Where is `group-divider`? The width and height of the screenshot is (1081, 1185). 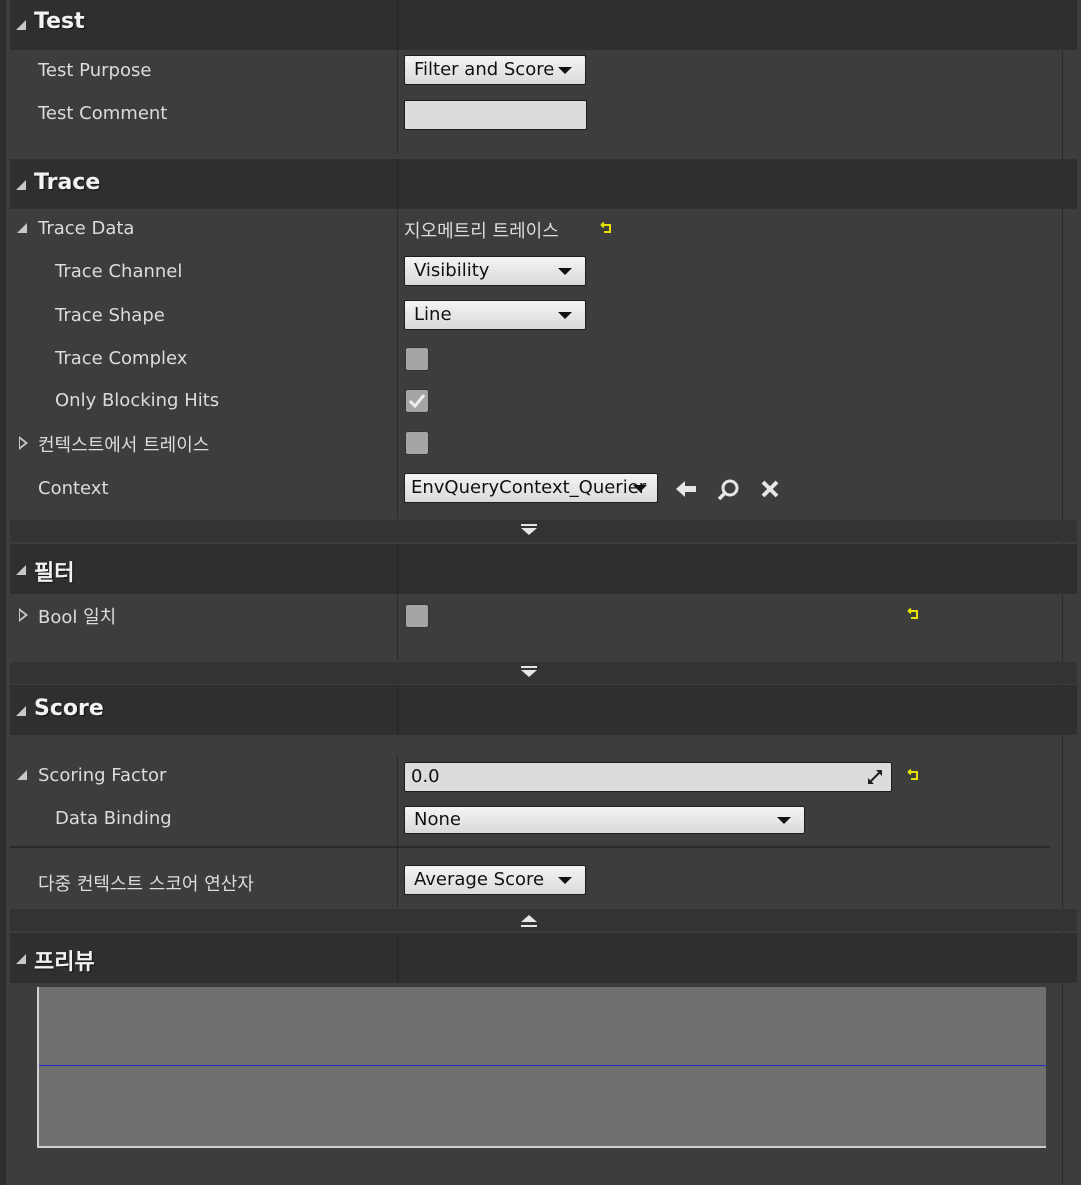
group-divider is located at coordinates (530, 847).